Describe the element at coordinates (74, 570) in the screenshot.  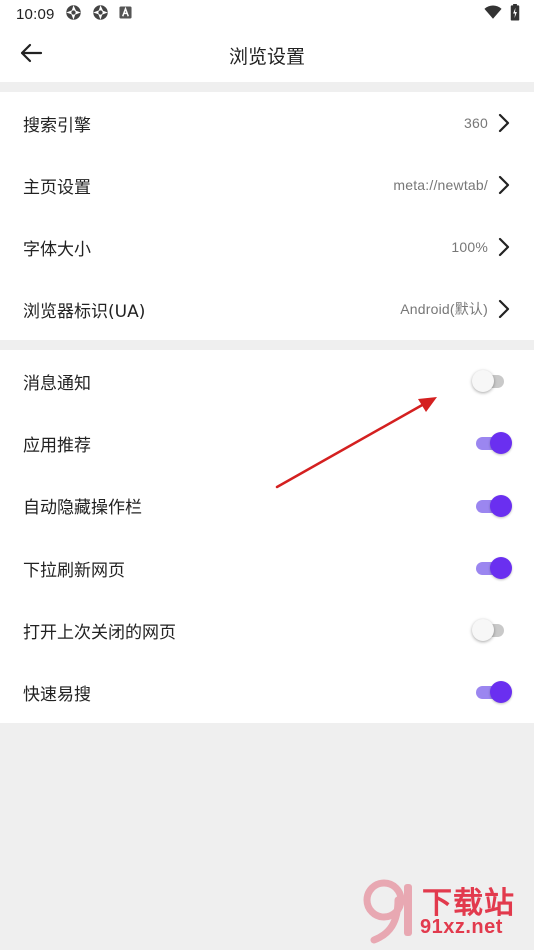
I see `row-label: 下拉刷新网页` at that location.